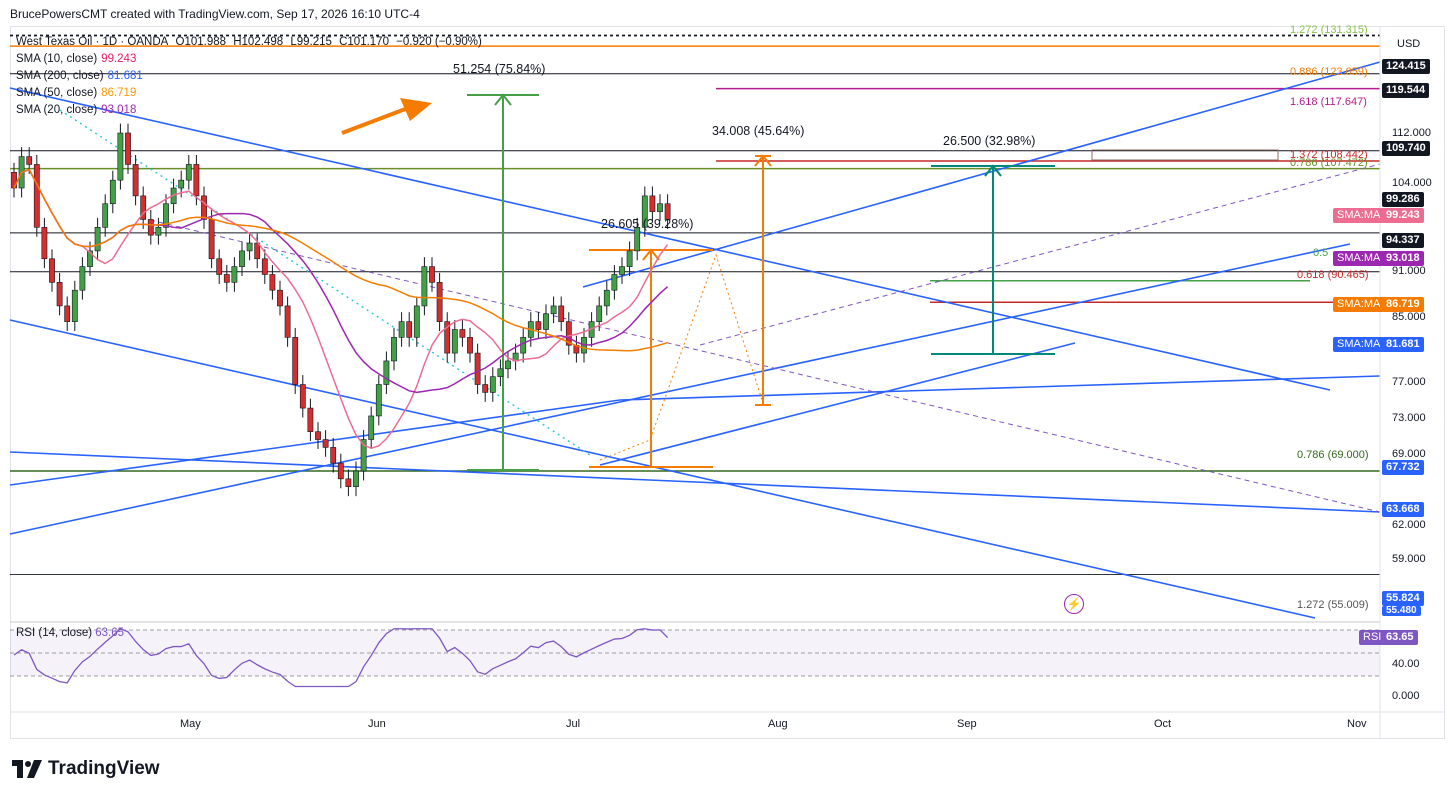  I want to click on legend-sma-10: SMA (10, close) 99.243, so click(76, 59).